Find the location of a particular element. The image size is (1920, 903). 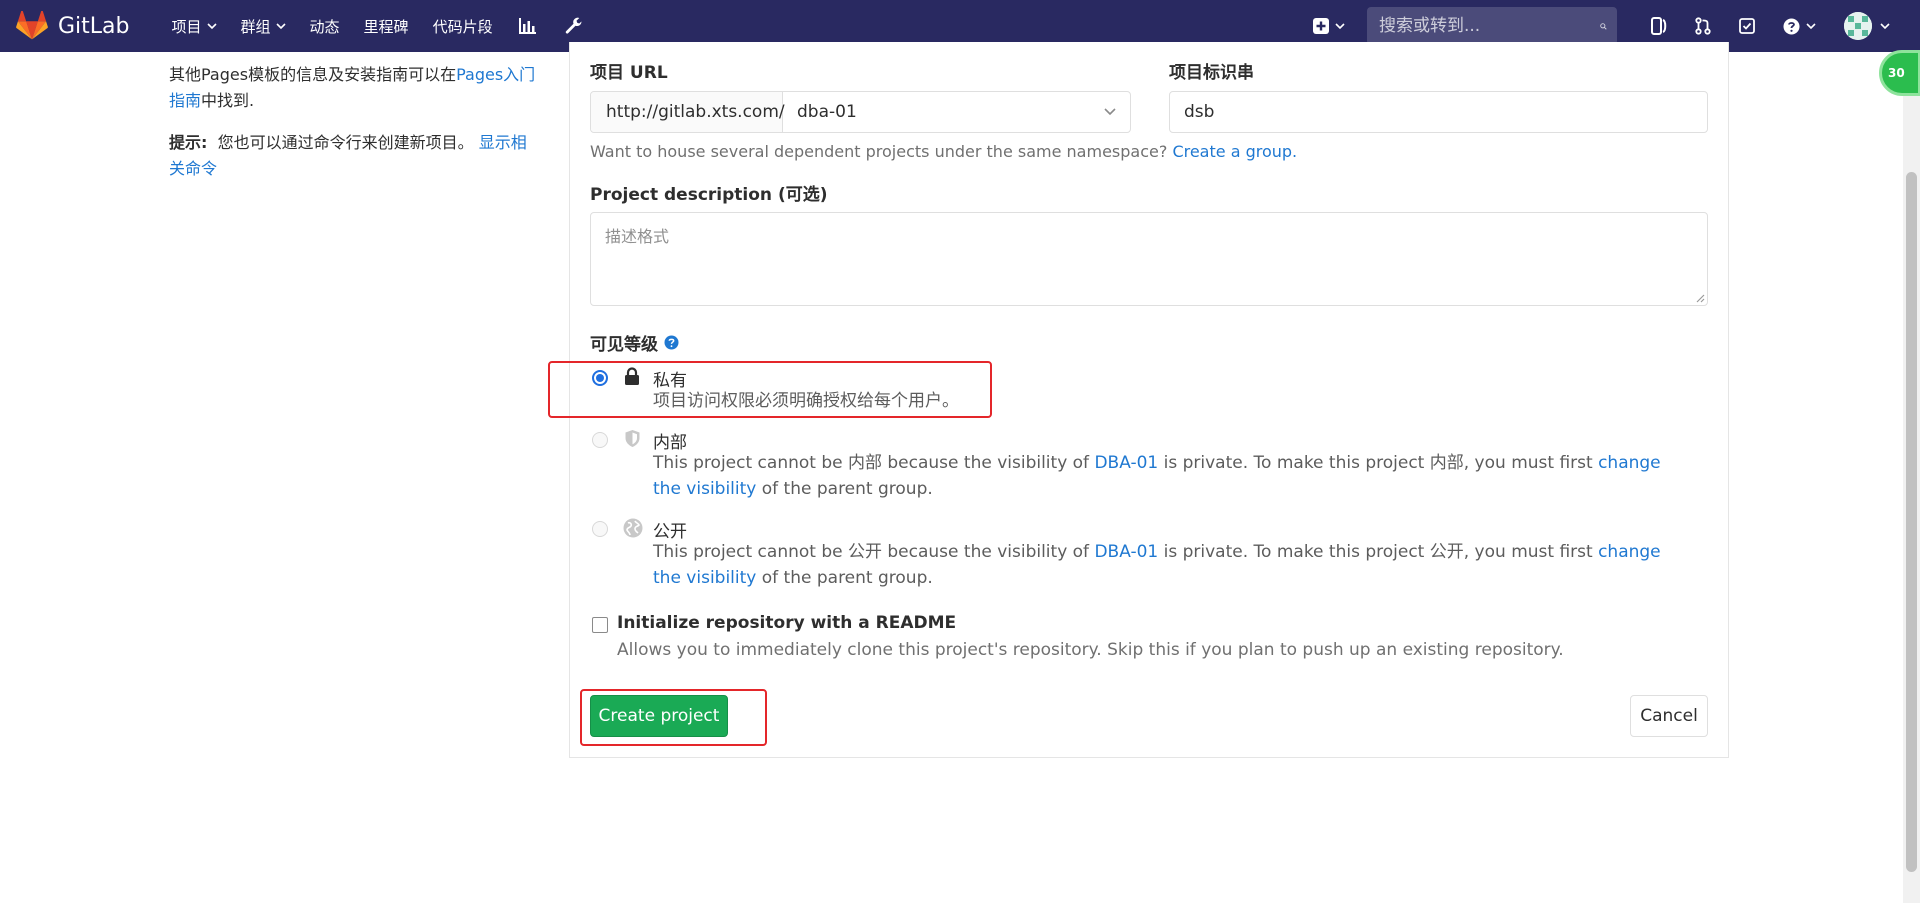

lock-icon is located at coordinates (632, 376).